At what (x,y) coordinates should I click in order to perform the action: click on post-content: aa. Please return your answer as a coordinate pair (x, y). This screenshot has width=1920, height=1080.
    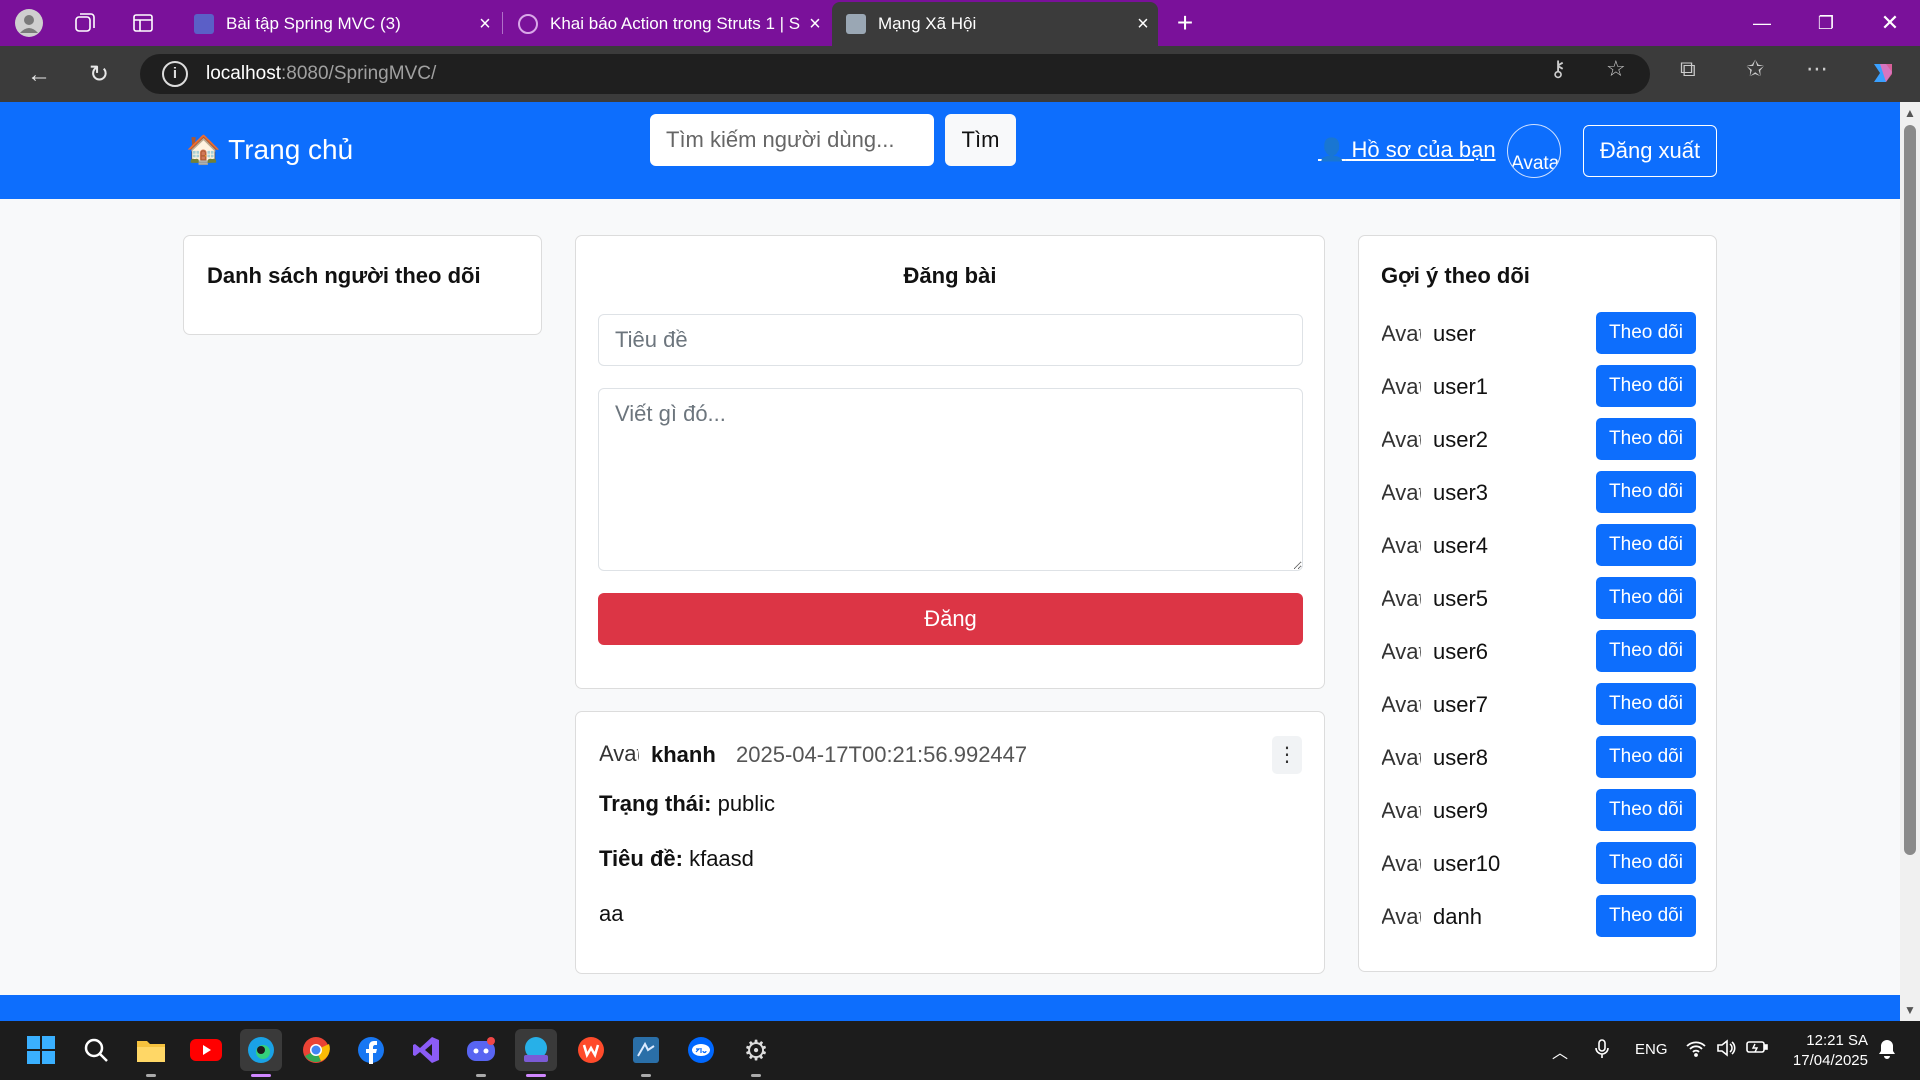
    Looking at the image, I should click on (611, 913).